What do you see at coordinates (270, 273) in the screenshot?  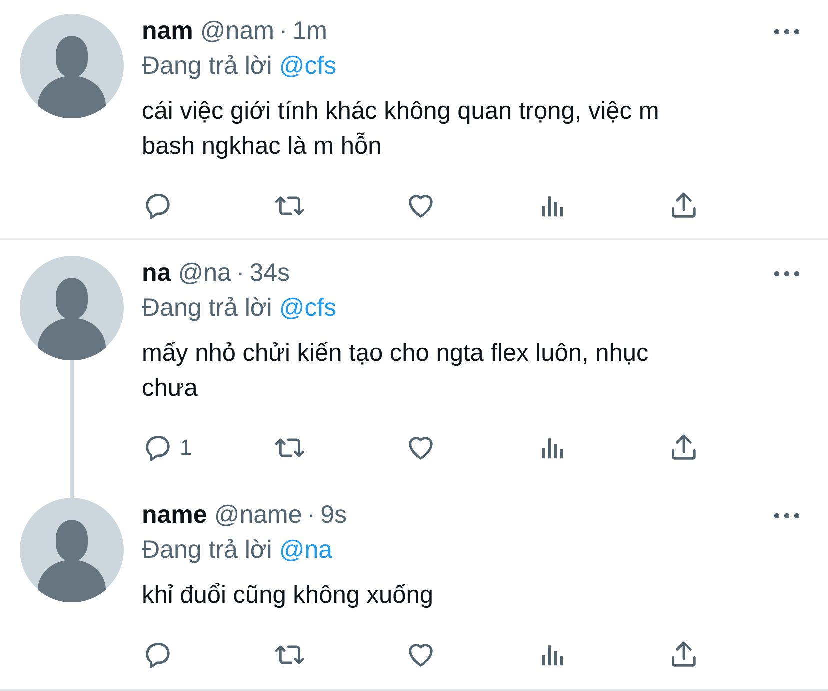 I see `tweet-time: 34s` at bounding box center [270, 273].